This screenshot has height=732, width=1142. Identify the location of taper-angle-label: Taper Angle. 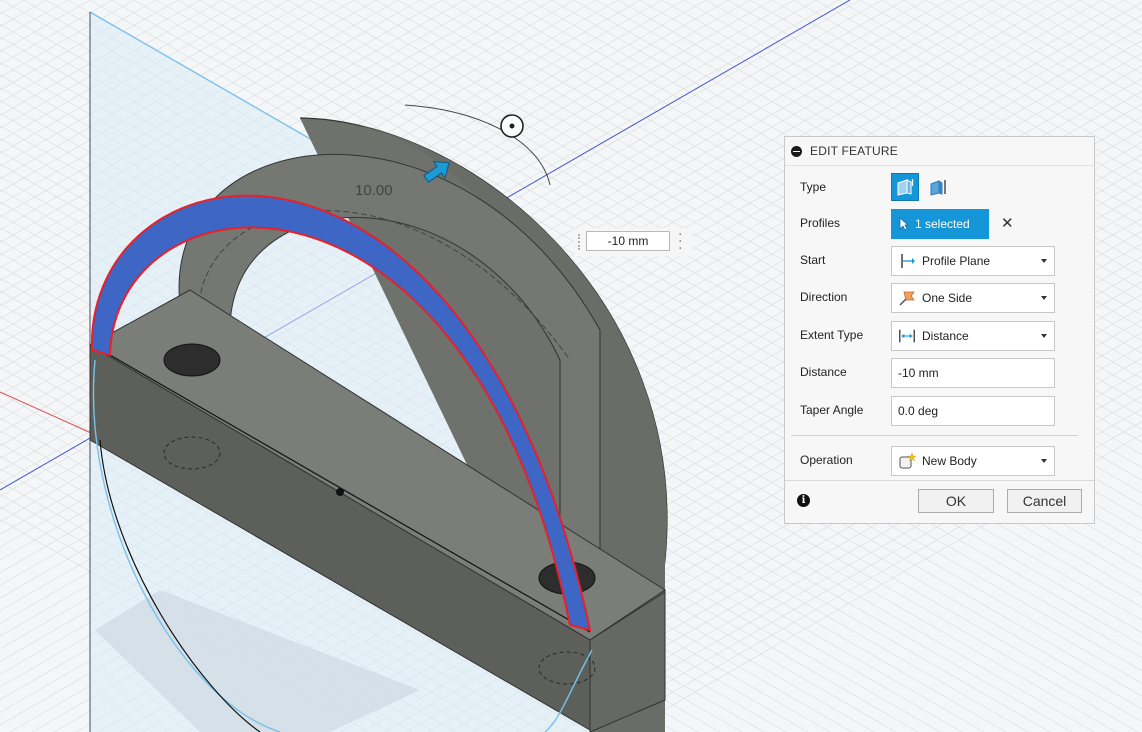
(832, 410).